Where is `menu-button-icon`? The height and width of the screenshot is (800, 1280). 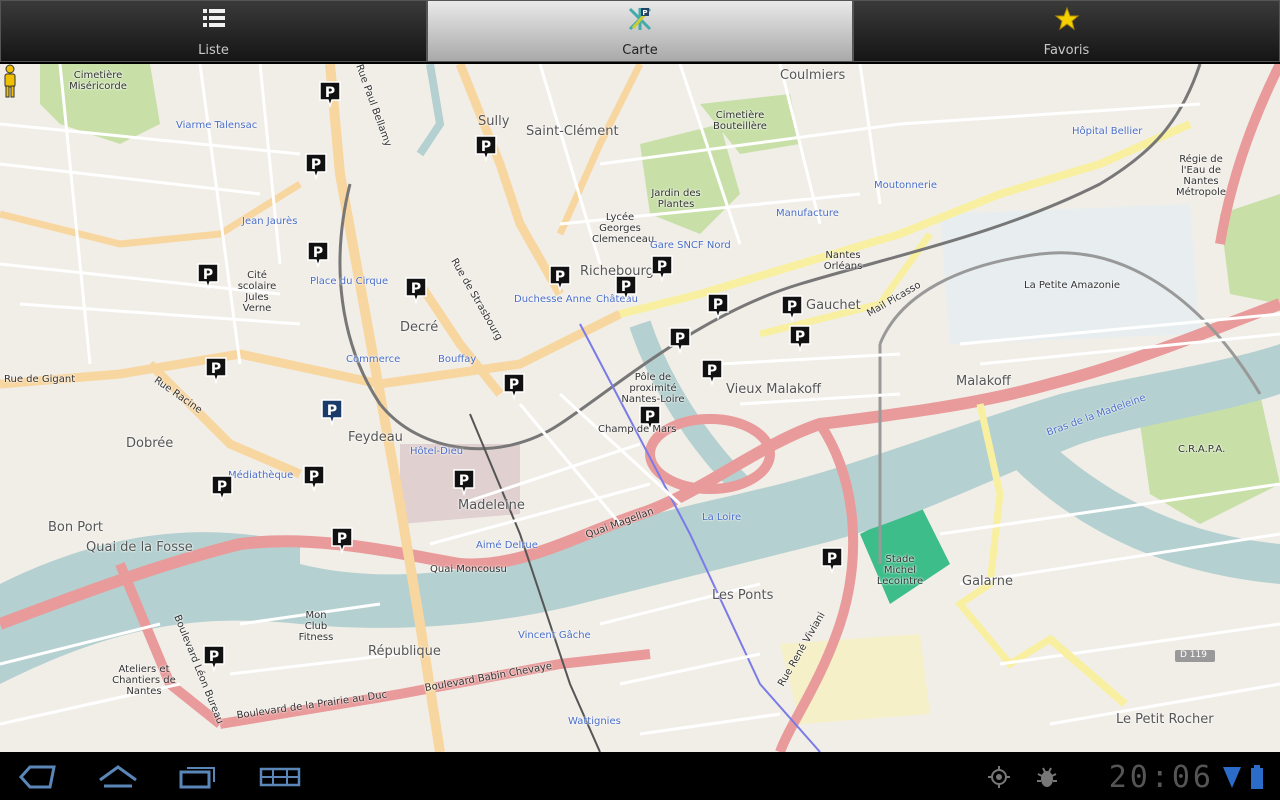
menu-button-icon is located at coordinates (280, 777).